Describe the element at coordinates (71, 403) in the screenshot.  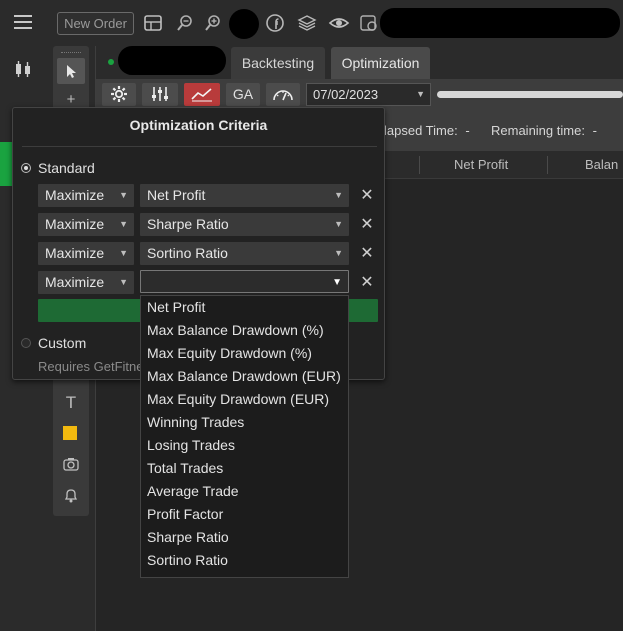
I see `text-tool-icon: T` at that location.